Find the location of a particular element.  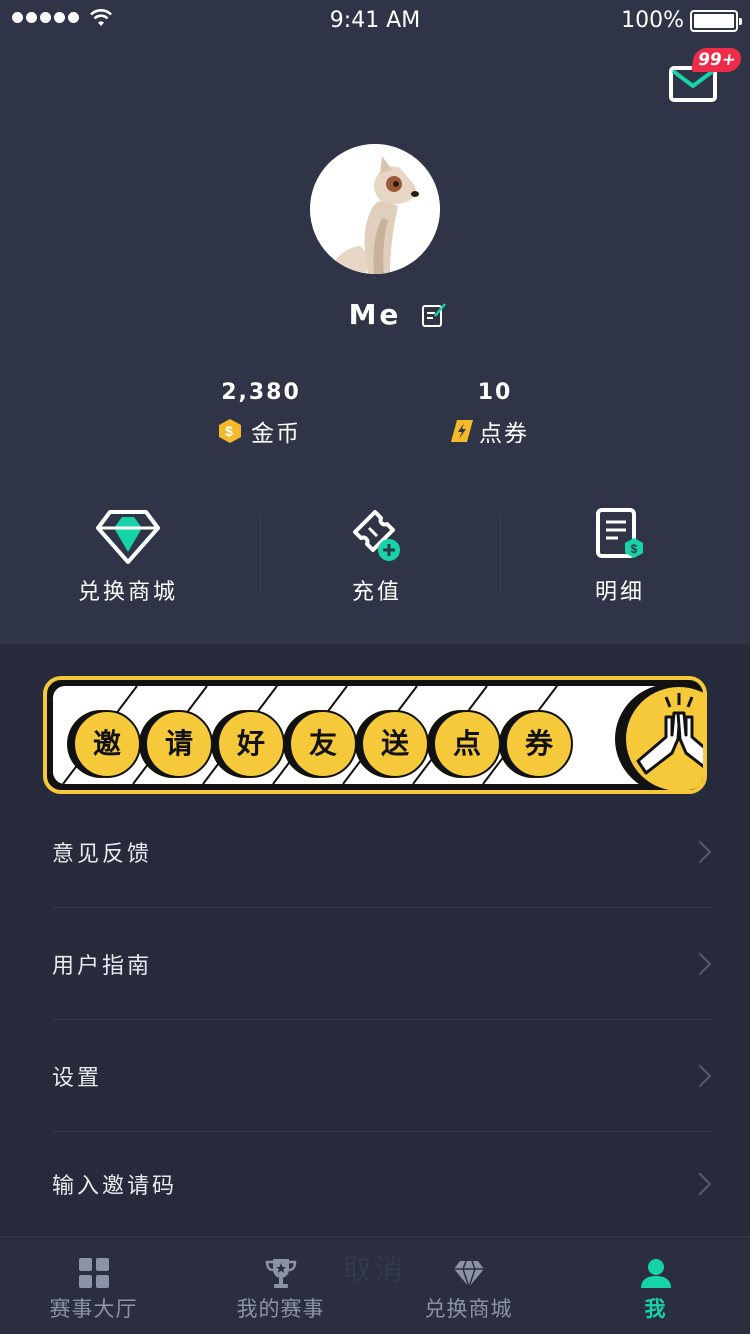

banner-char: 请 is located at coordinates (179, 744).